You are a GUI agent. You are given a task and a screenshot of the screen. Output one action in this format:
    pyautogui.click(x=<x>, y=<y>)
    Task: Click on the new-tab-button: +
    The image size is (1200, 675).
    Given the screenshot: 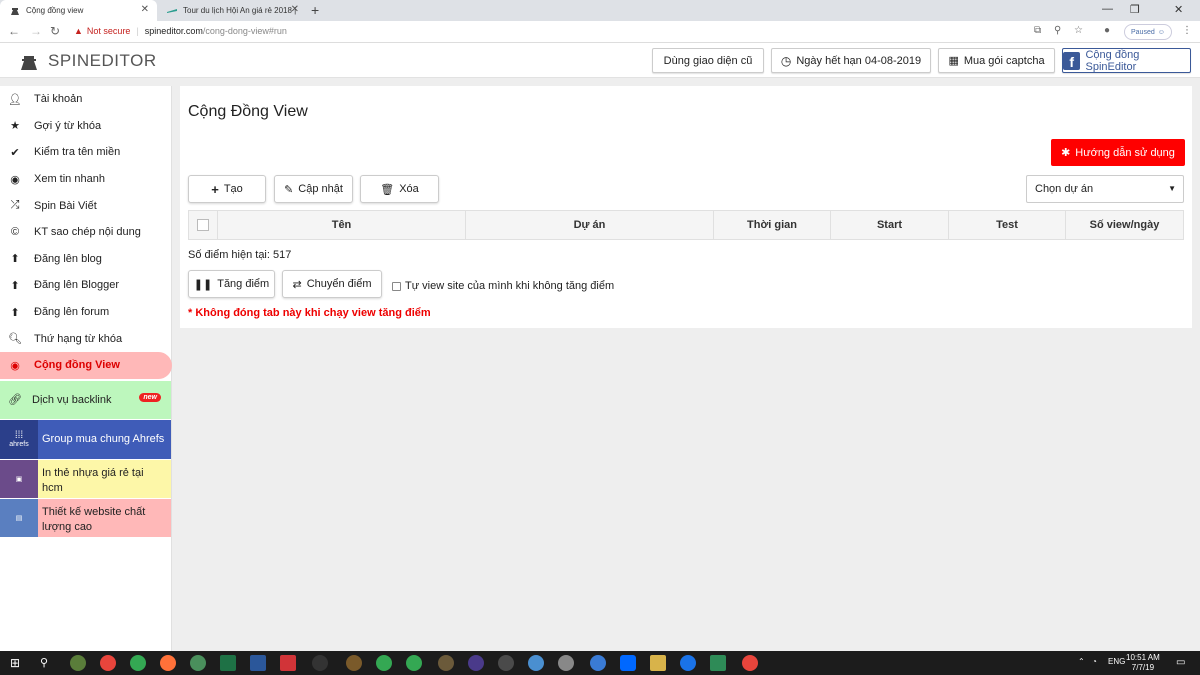 What is the action you would take?
    pyautogui.click(x=315, y=10)
    